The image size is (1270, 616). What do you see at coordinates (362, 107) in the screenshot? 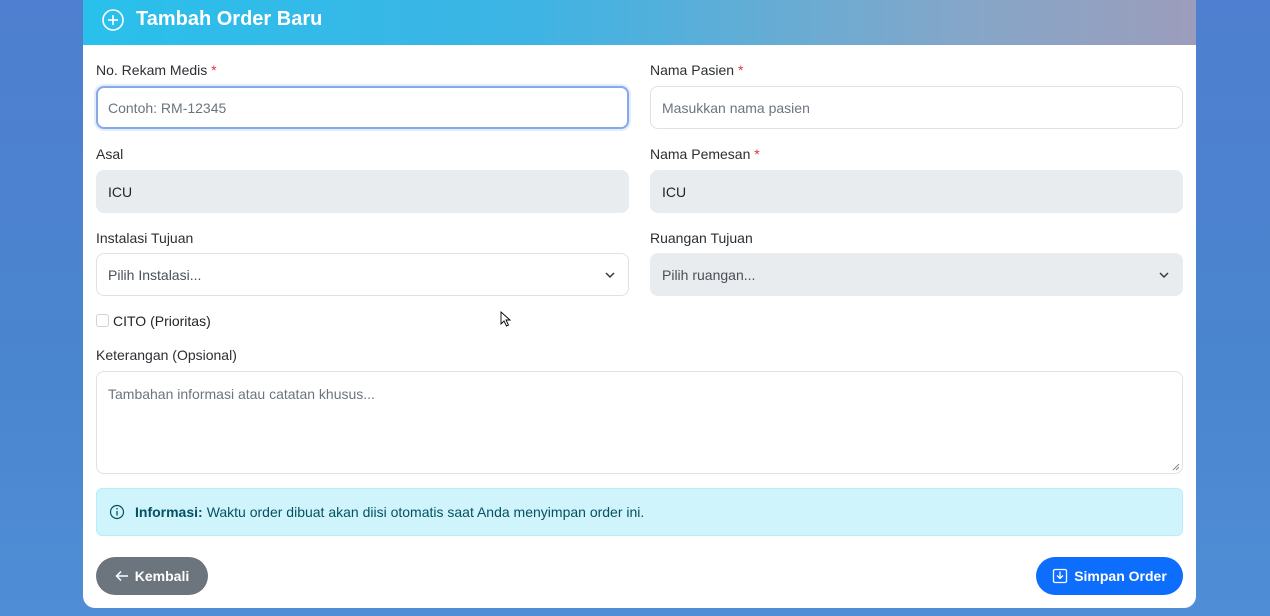
I see `rekam-medis-input: Contoh: RM-12345` at bounding box center [362, 107].